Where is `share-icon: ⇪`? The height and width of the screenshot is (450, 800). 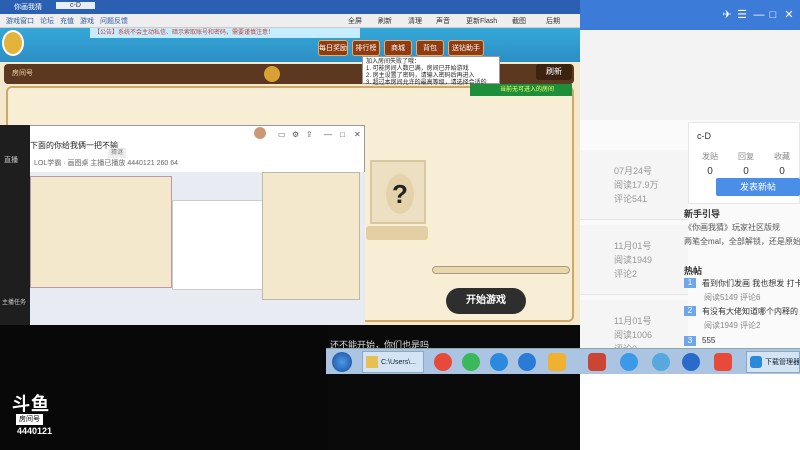 share-icon: ⇪ is located at coordinates (309, 134).